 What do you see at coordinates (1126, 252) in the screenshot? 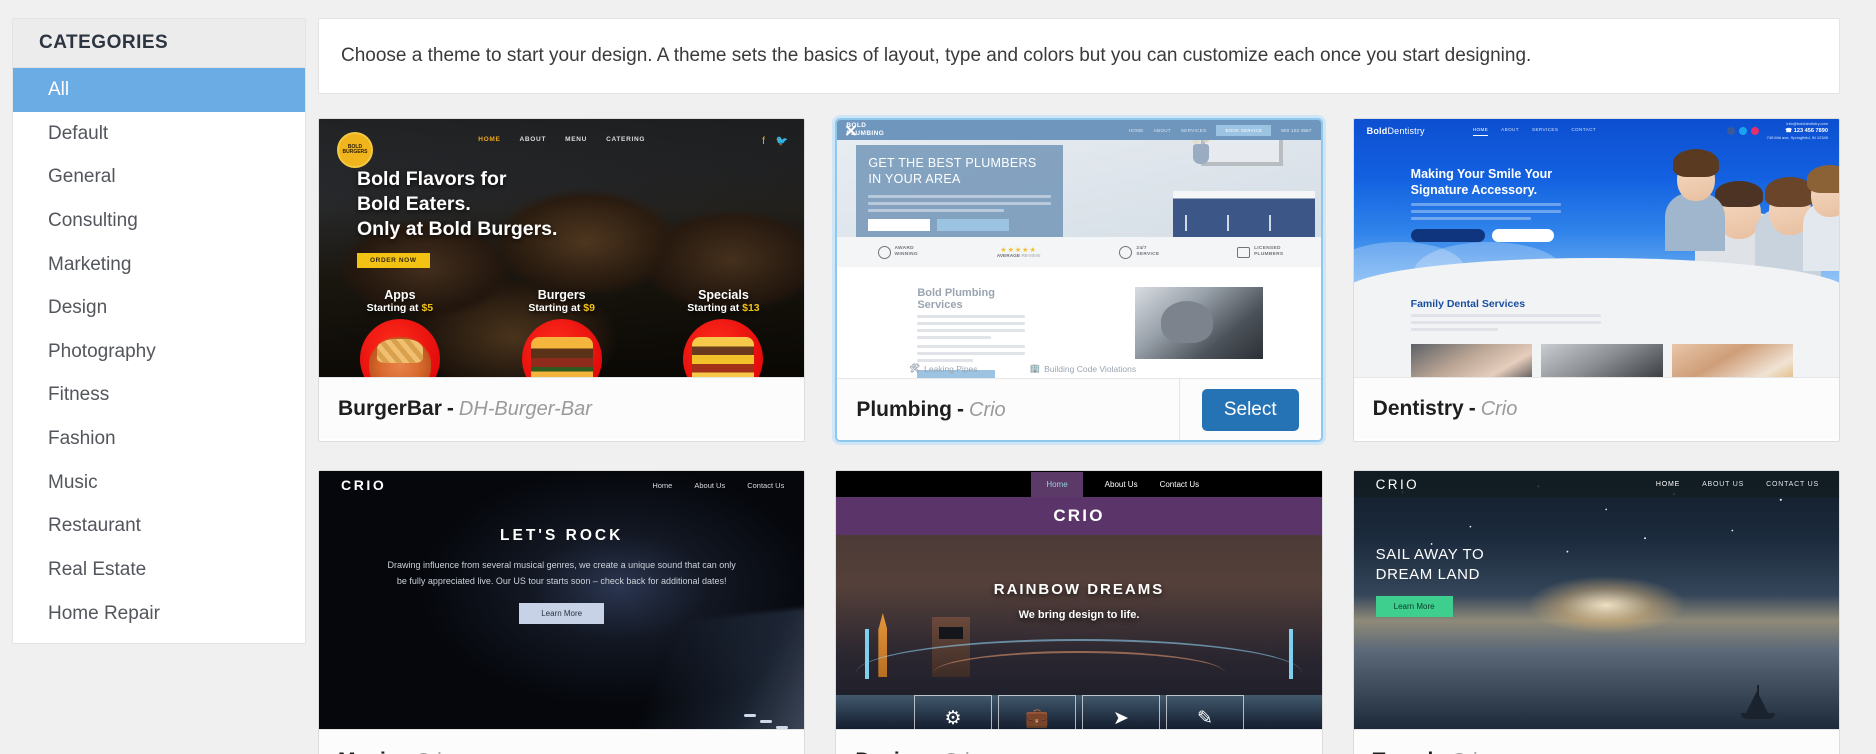
I see `clock-icon` at bounding box center [1126, 252].